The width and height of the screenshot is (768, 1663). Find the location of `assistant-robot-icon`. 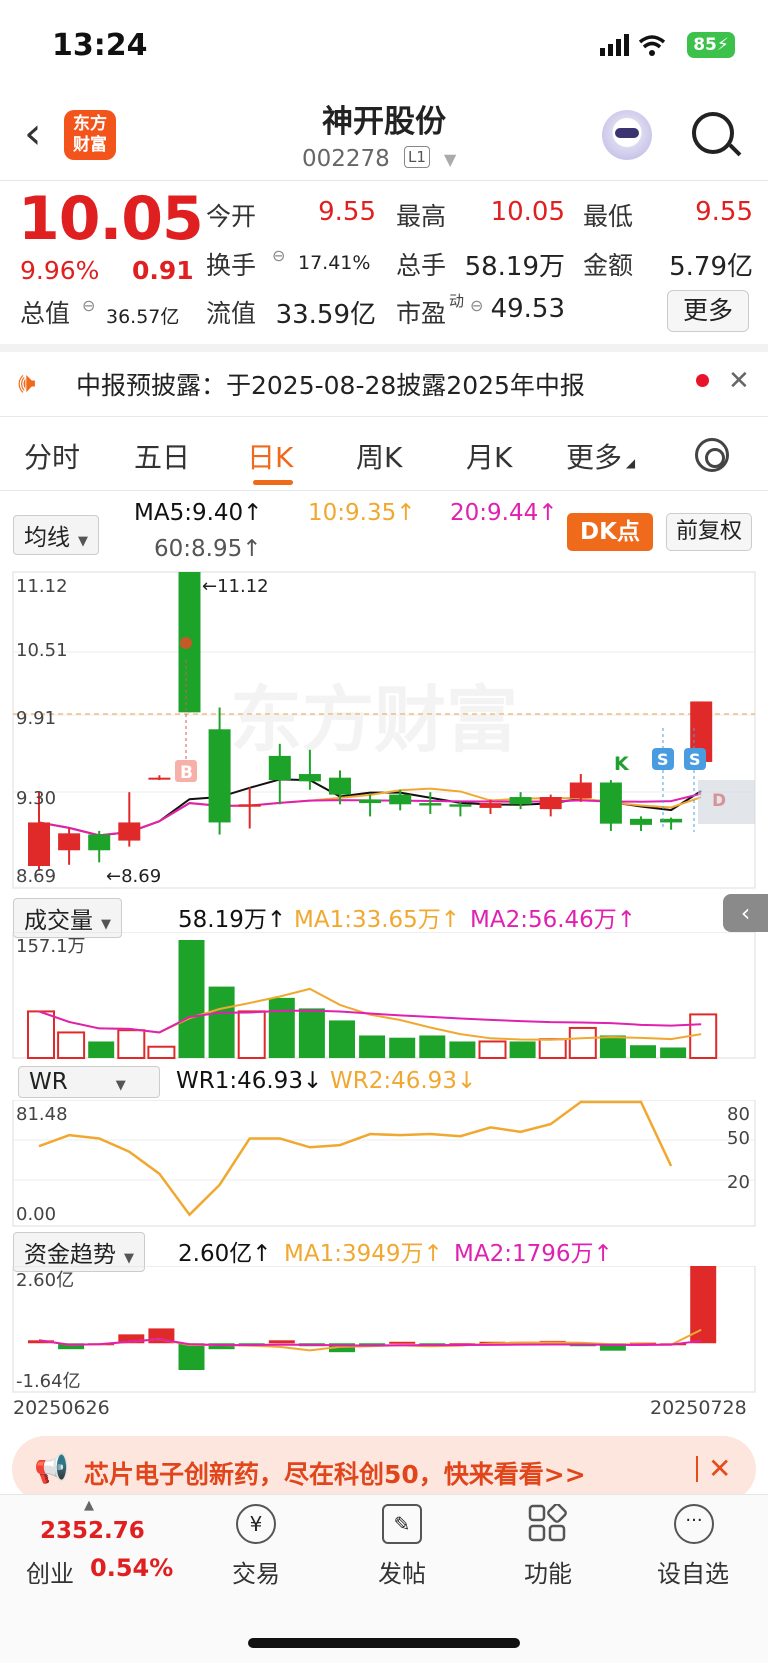

assistant-robot-icon is located at coordinates (627, 135).